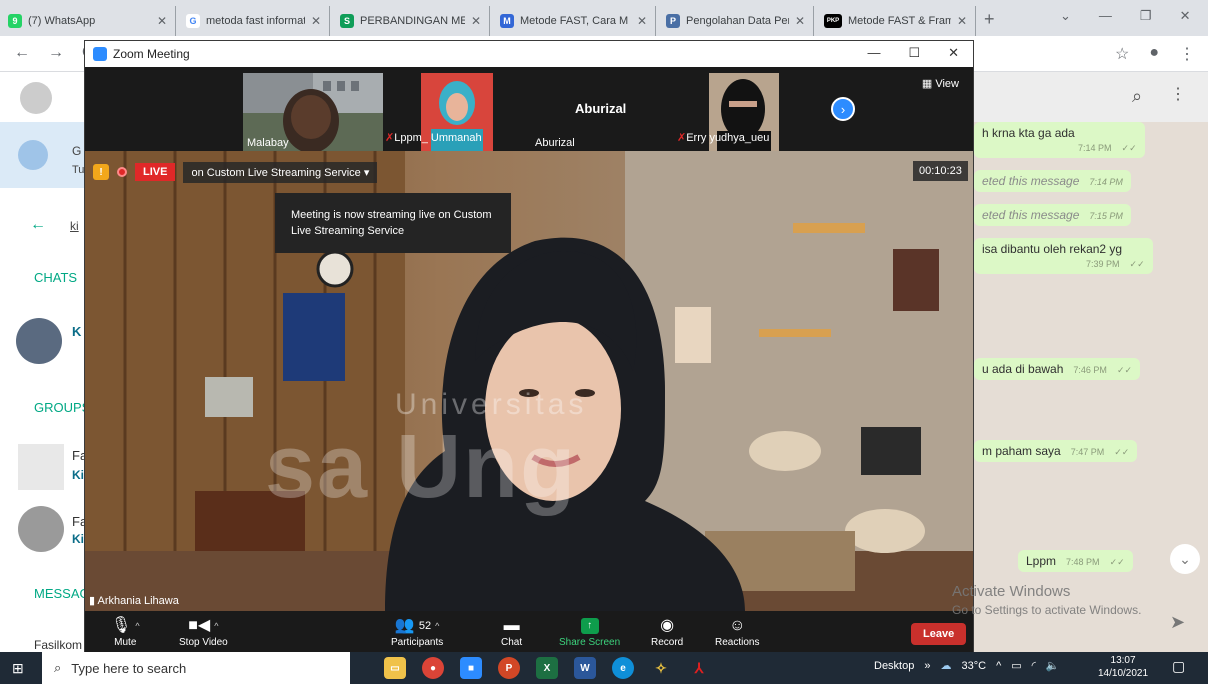 The image size is (1208, 684). I want to click on double-check-icon: ✓✓, so click(1137, 264).